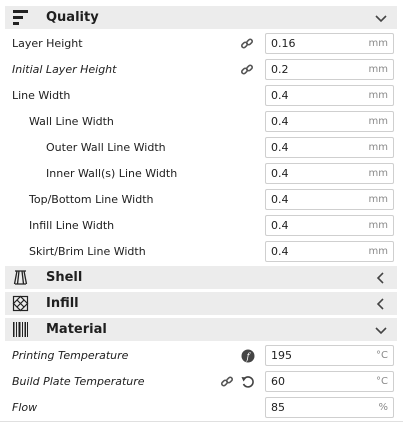 Image resolution: width=403 pixels, height=424 pixels. Describe the element at coordinates (78, 381) in the screenshot. I see `setting-label: Build Plate Temperature` at that location.